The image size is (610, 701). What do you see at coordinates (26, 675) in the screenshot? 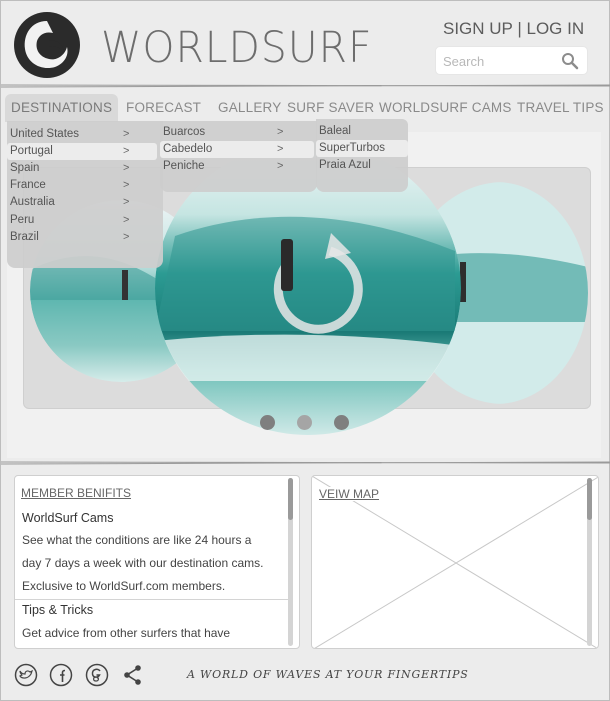
I see `twitter-icon` at bounding box center [26, 675].